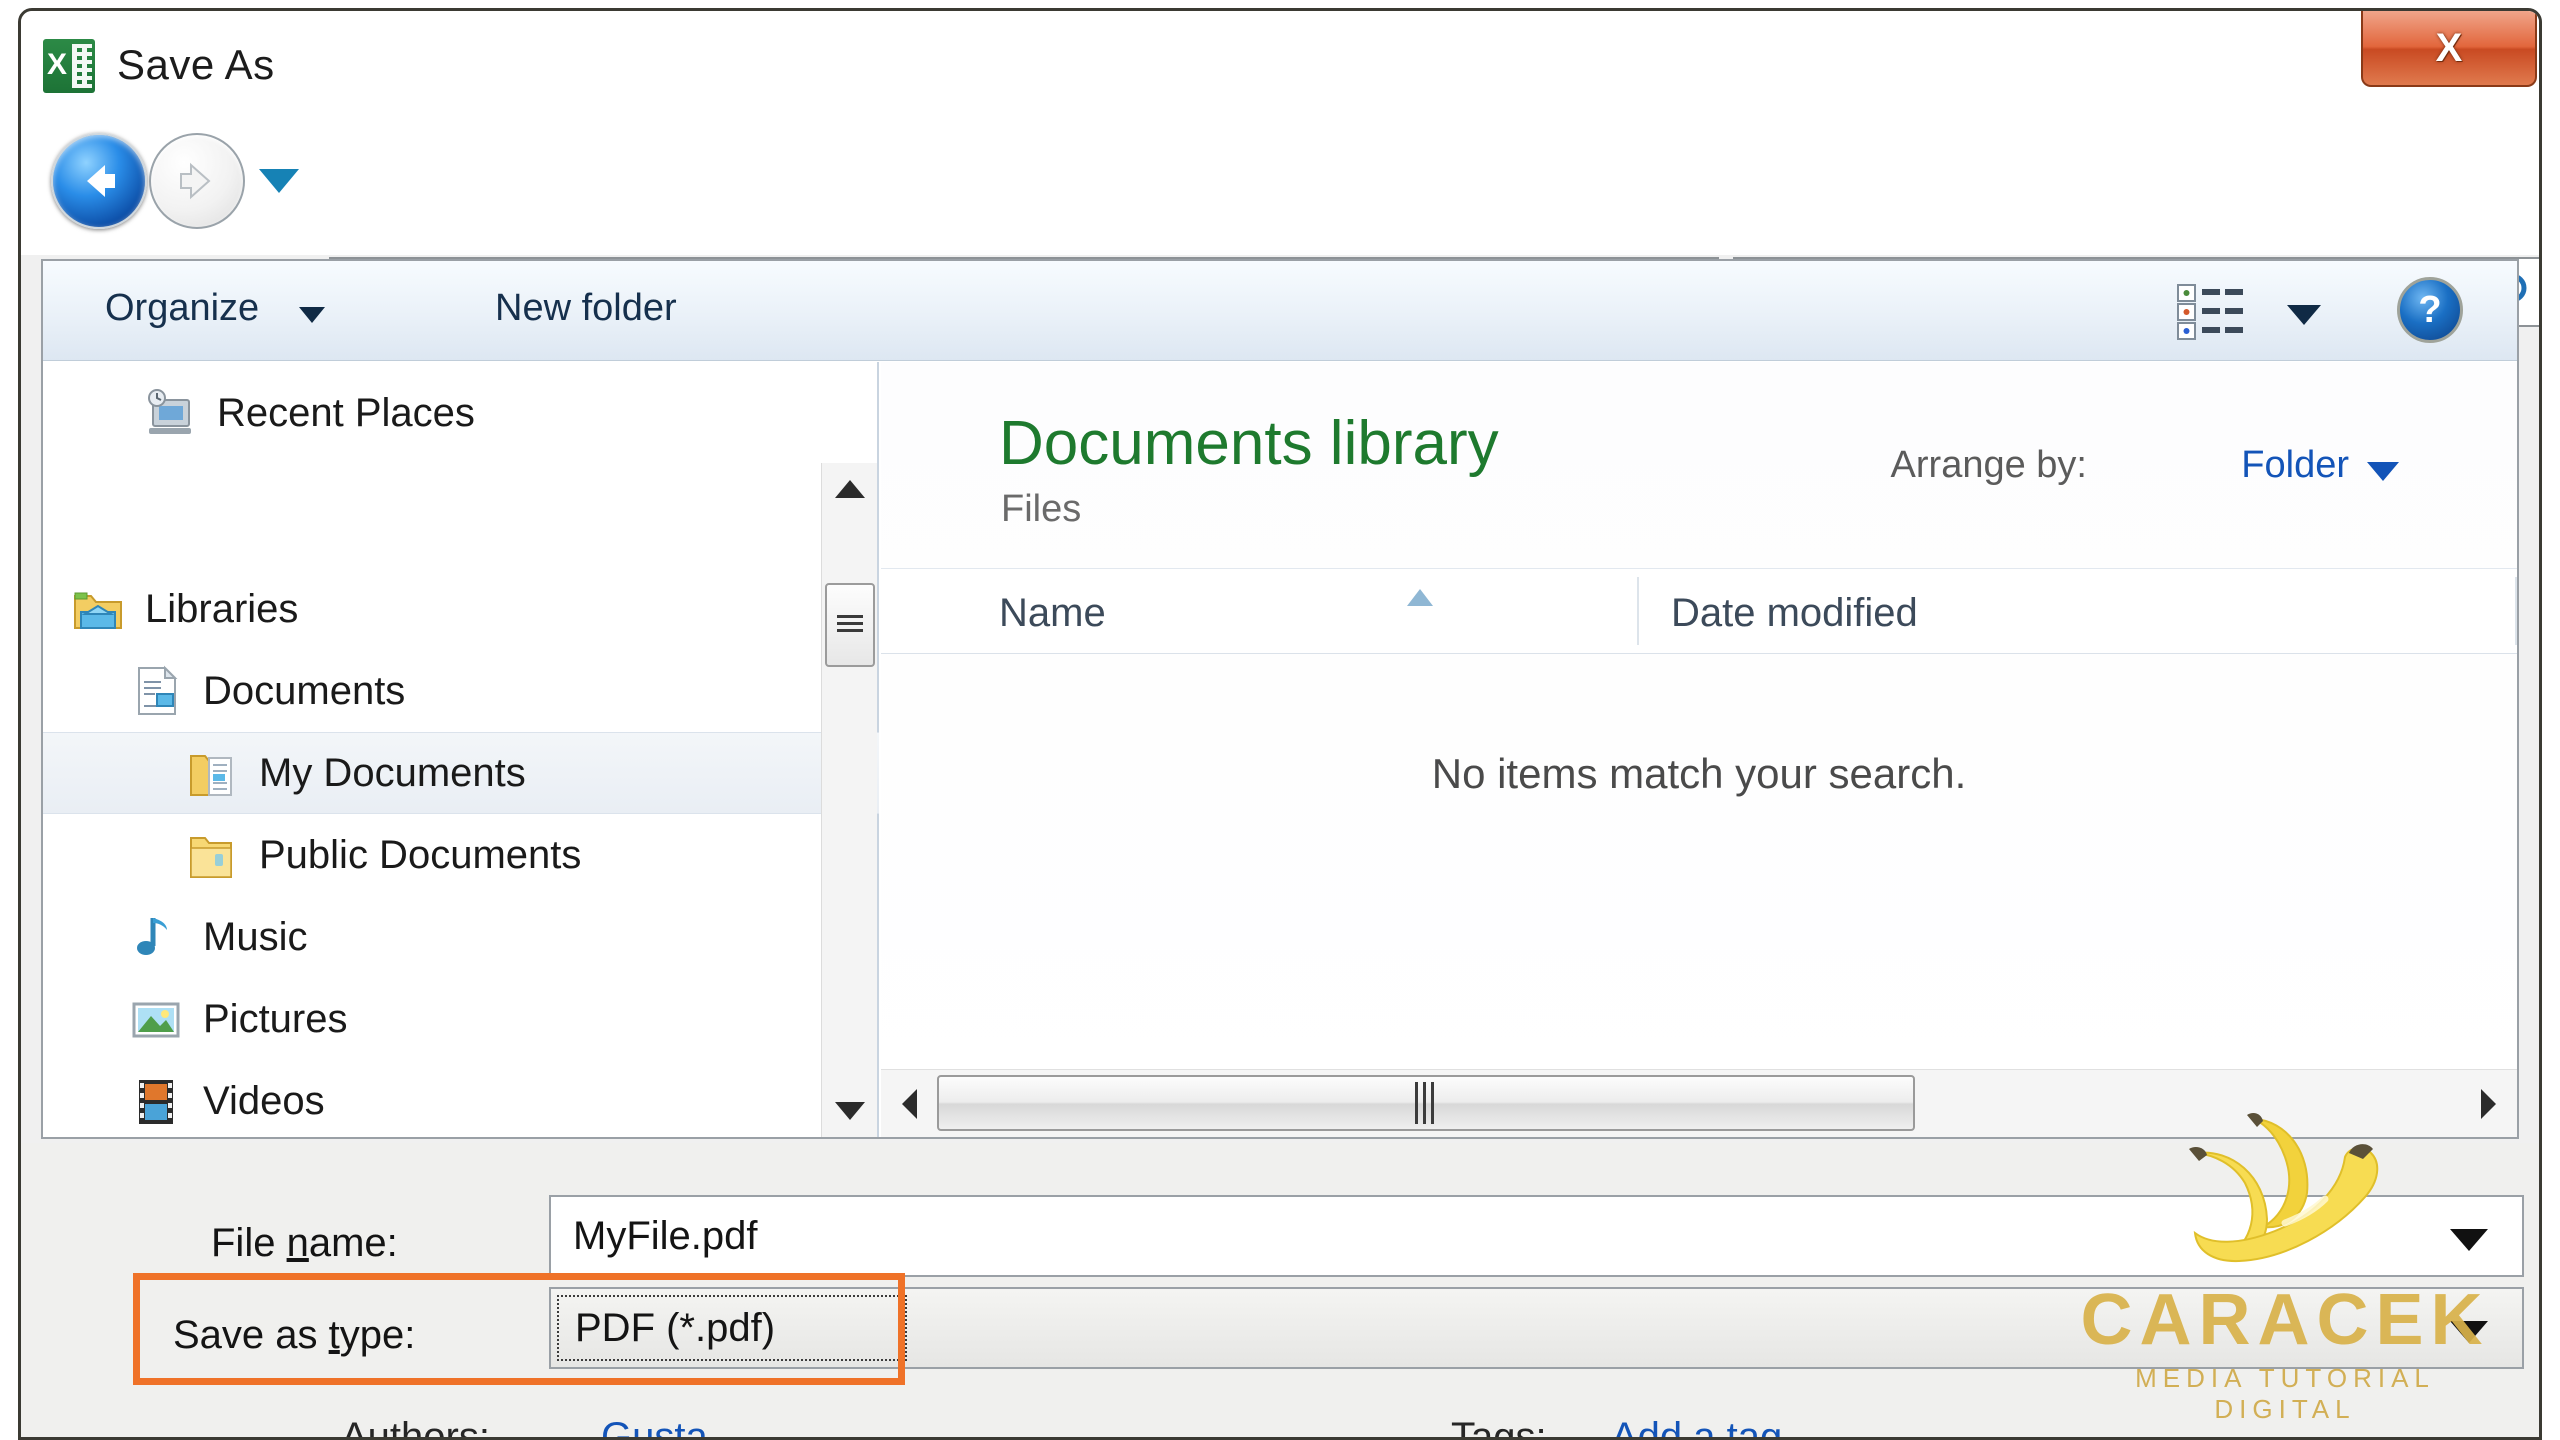 The height and width of the screenshot is (1440, 2560). Describe the element at coordinates (222, 608) in the screenshot. I see `sidebar-item-label: Libraries` at that location.